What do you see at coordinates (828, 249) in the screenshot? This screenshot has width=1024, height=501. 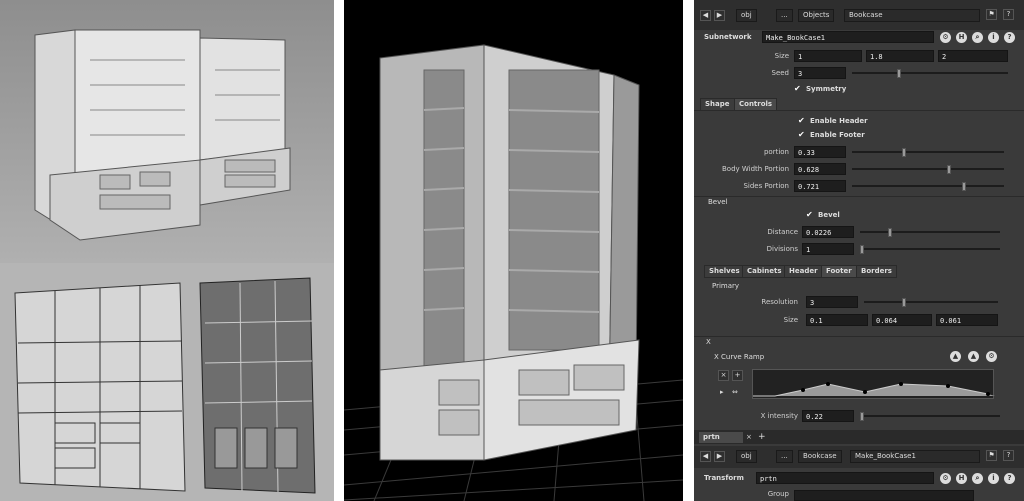 I see `divisions-field: 1` at bounding box center [828, 249].